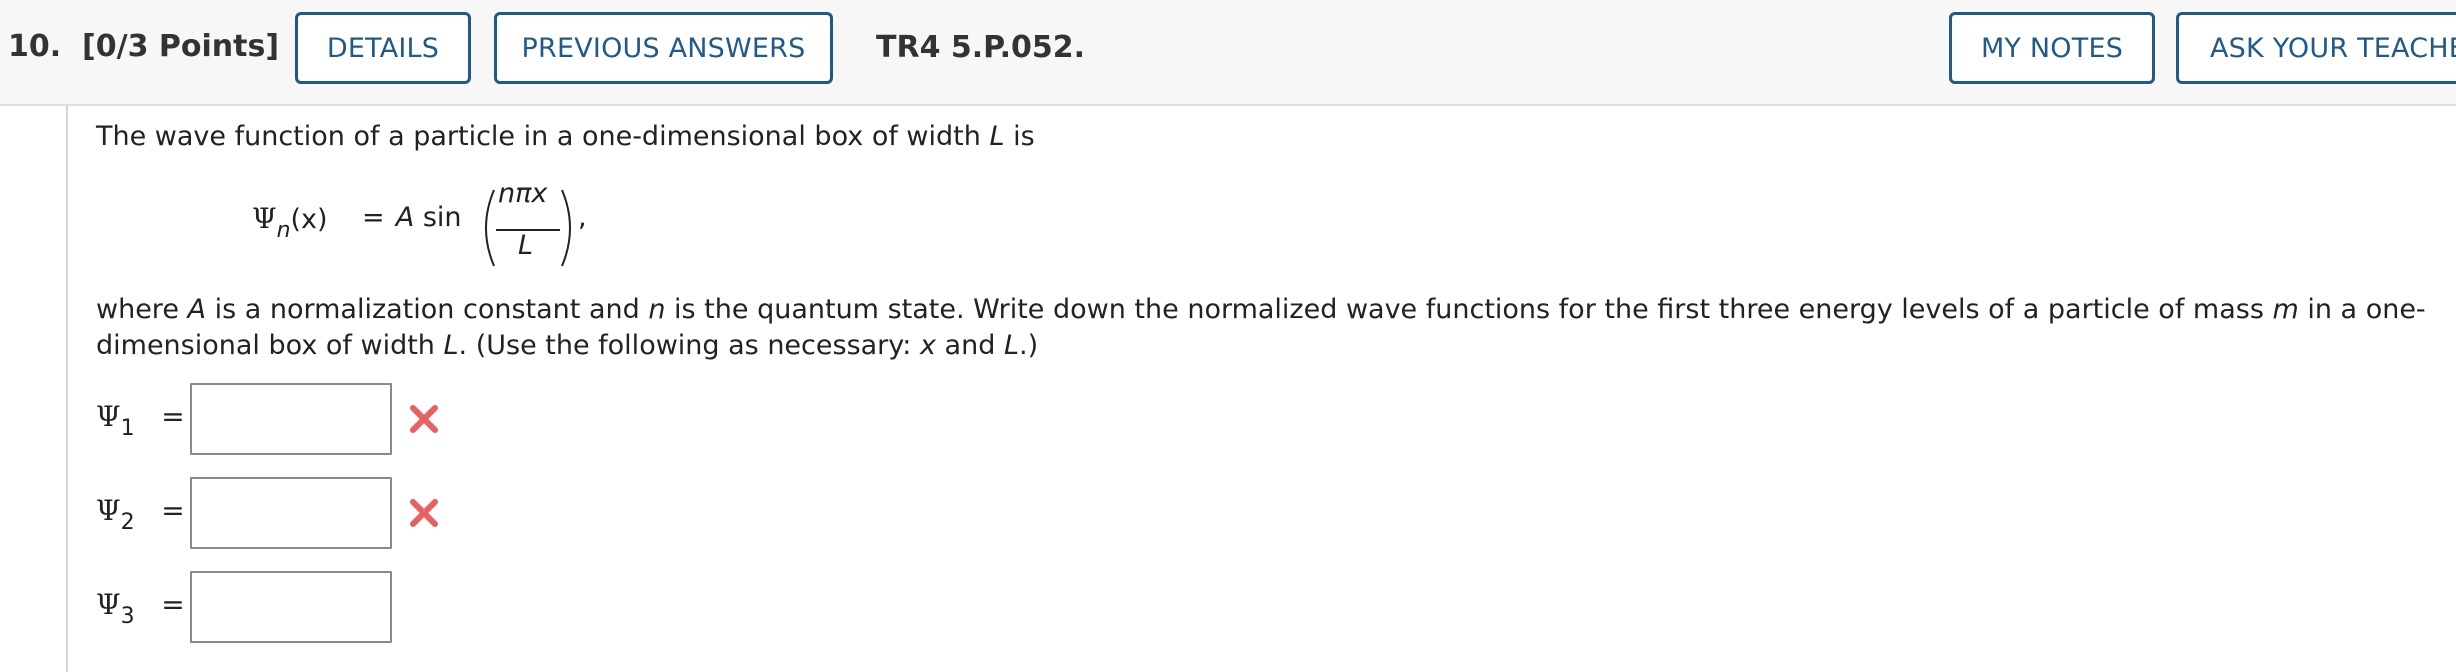  What do you see at coordinates (526, 245) in the screenshot?
I see `fraction-denominator: L` at bounding box center [526, 245].